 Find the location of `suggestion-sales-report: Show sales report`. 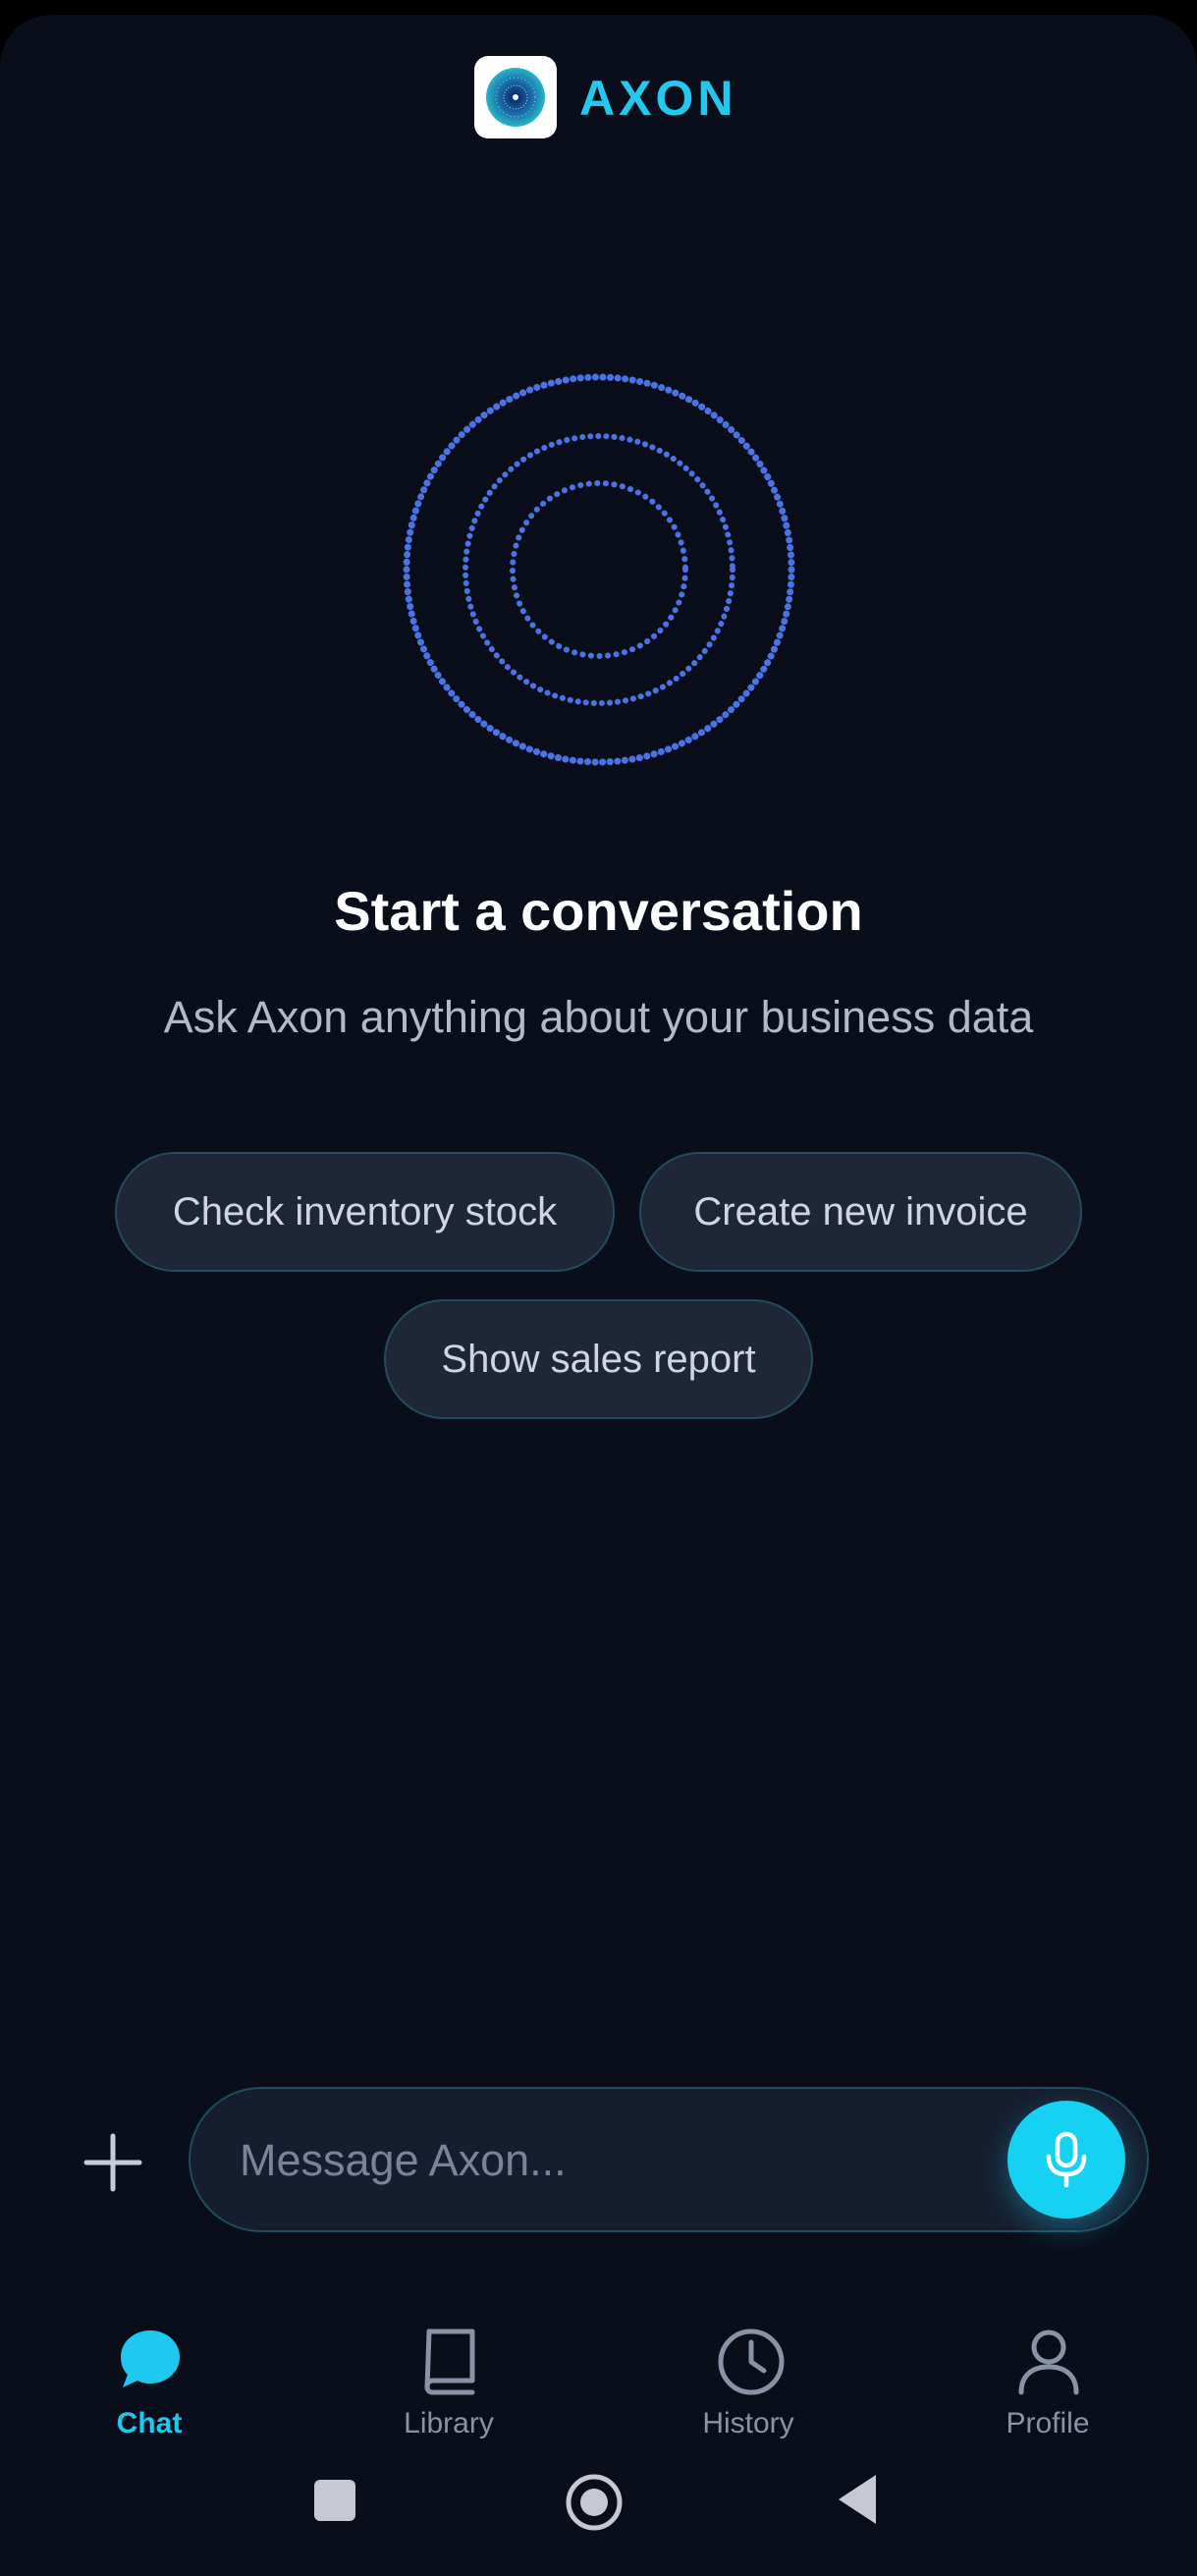

suggestion-sales-report: Show sales report is located at coordinates (599, 1359).